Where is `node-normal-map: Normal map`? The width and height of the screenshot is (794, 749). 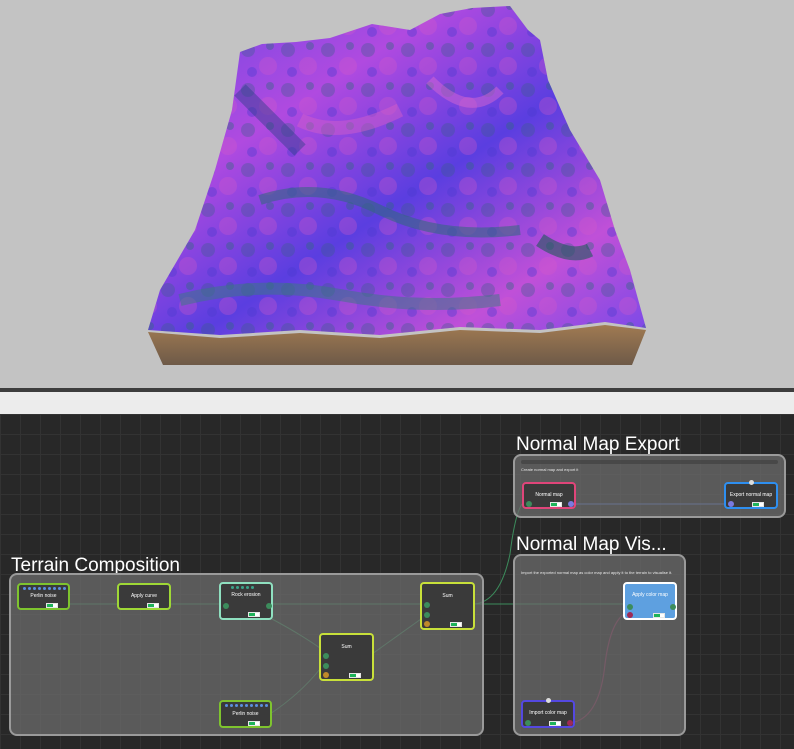 node-normal-map: Normal map is located at coordinates (549, 495).